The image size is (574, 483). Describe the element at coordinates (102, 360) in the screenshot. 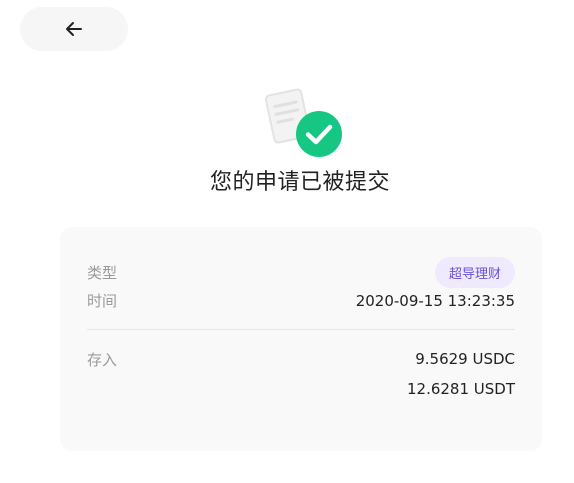

I see `deposit-label: 存入` at that location.